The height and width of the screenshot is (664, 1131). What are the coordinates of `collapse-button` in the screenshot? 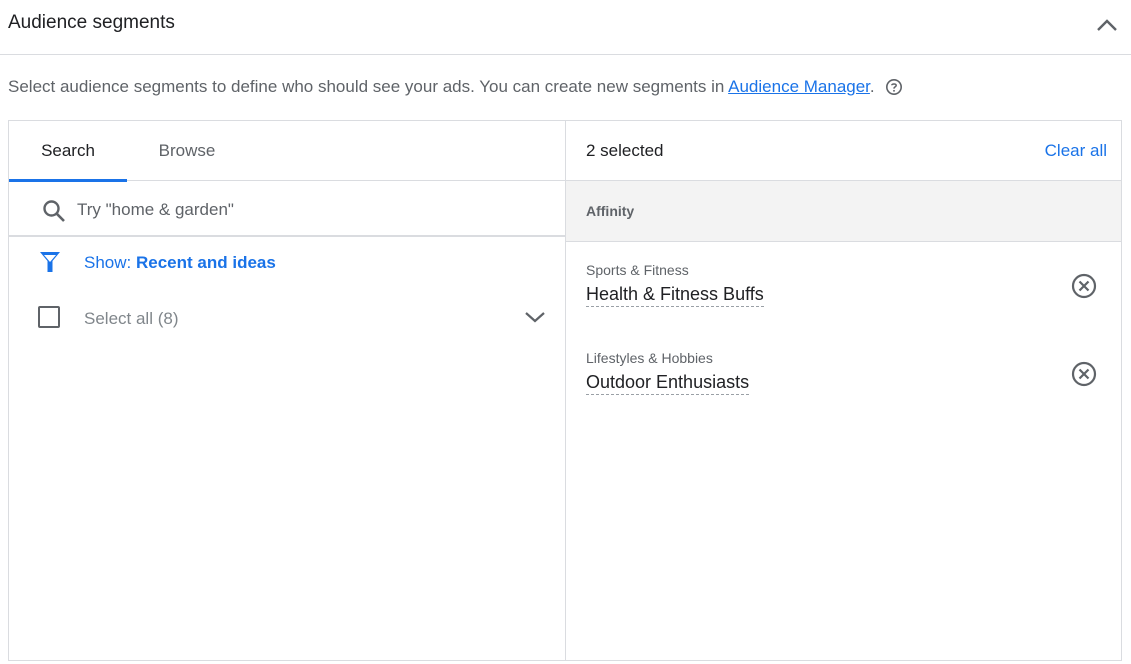 It's located at (1107, 25).